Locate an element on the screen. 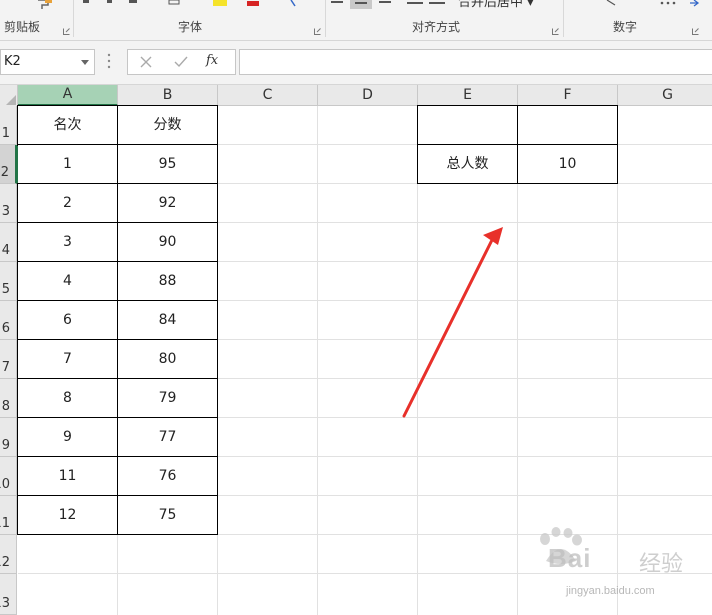 Image resolution: width=712 pixels, height=615 pixels. watermark-brand: Bai is located at coordinates (570, 558).